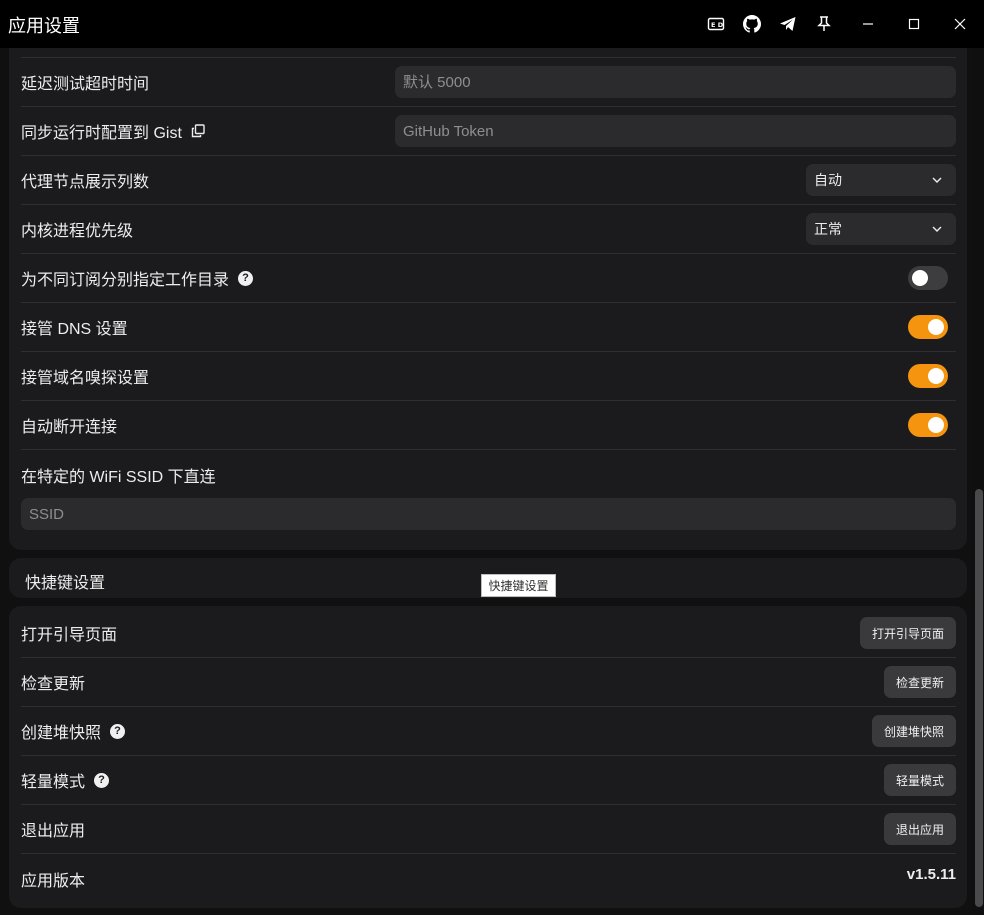  I want to click on lite-mode-label: 轻量模式, so click(53, 782).